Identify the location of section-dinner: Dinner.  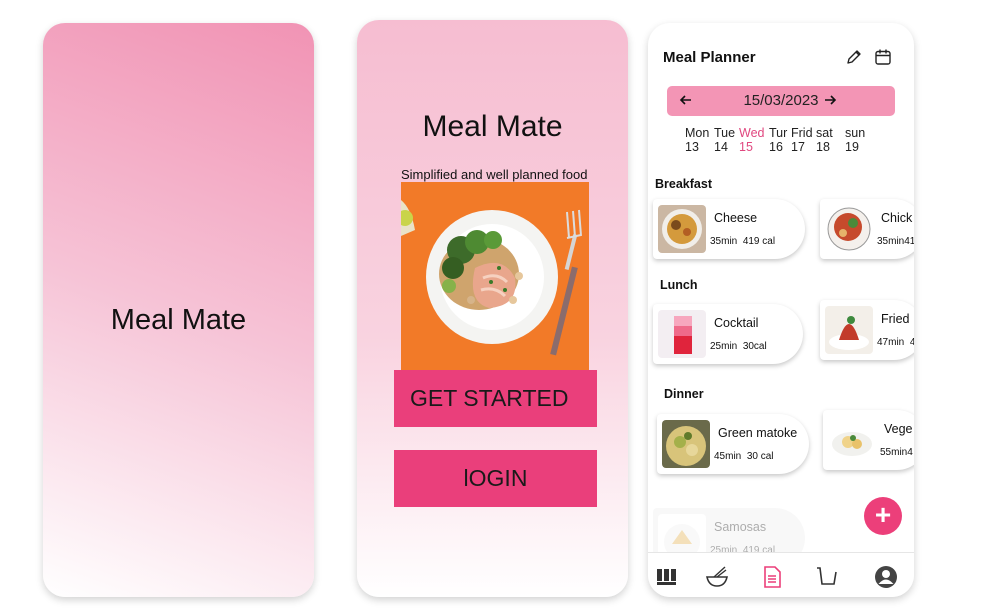
(684, 394).